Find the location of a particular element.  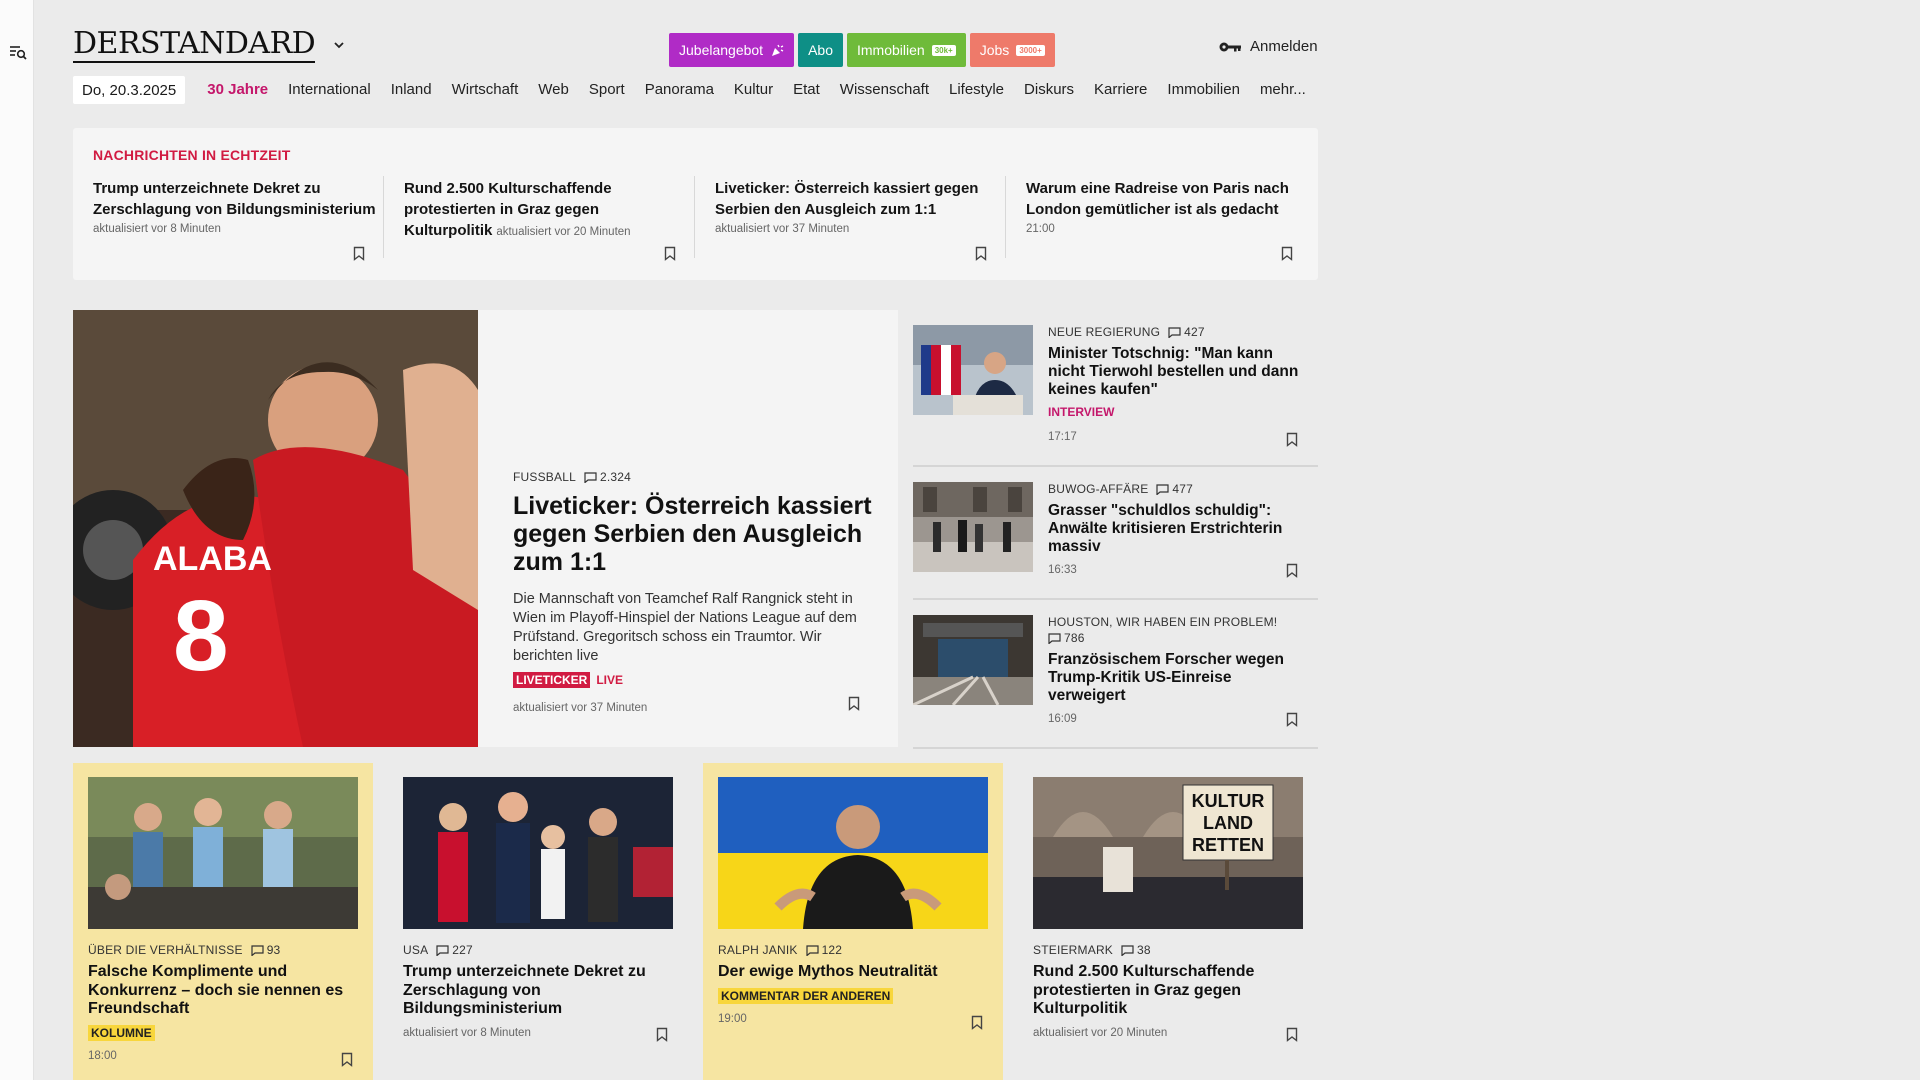

hero-badges: LIVETICKER LIVE is located at coordinates (693, 680).